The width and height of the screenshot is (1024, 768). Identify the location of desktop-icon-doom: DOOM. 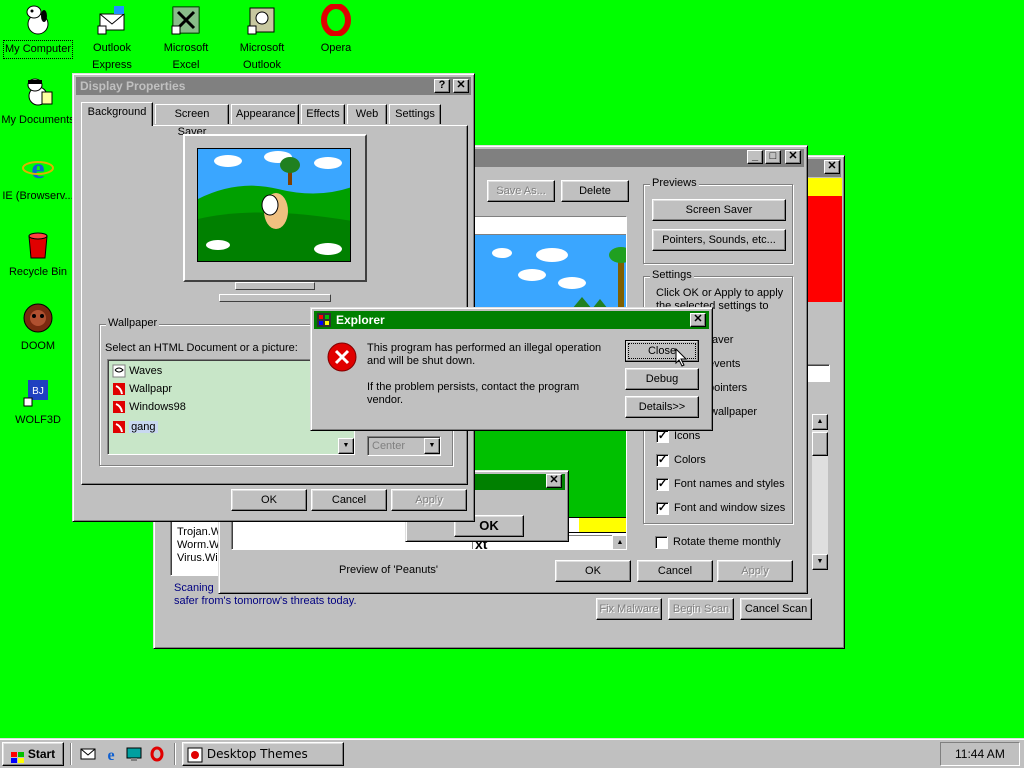
(38, 328).